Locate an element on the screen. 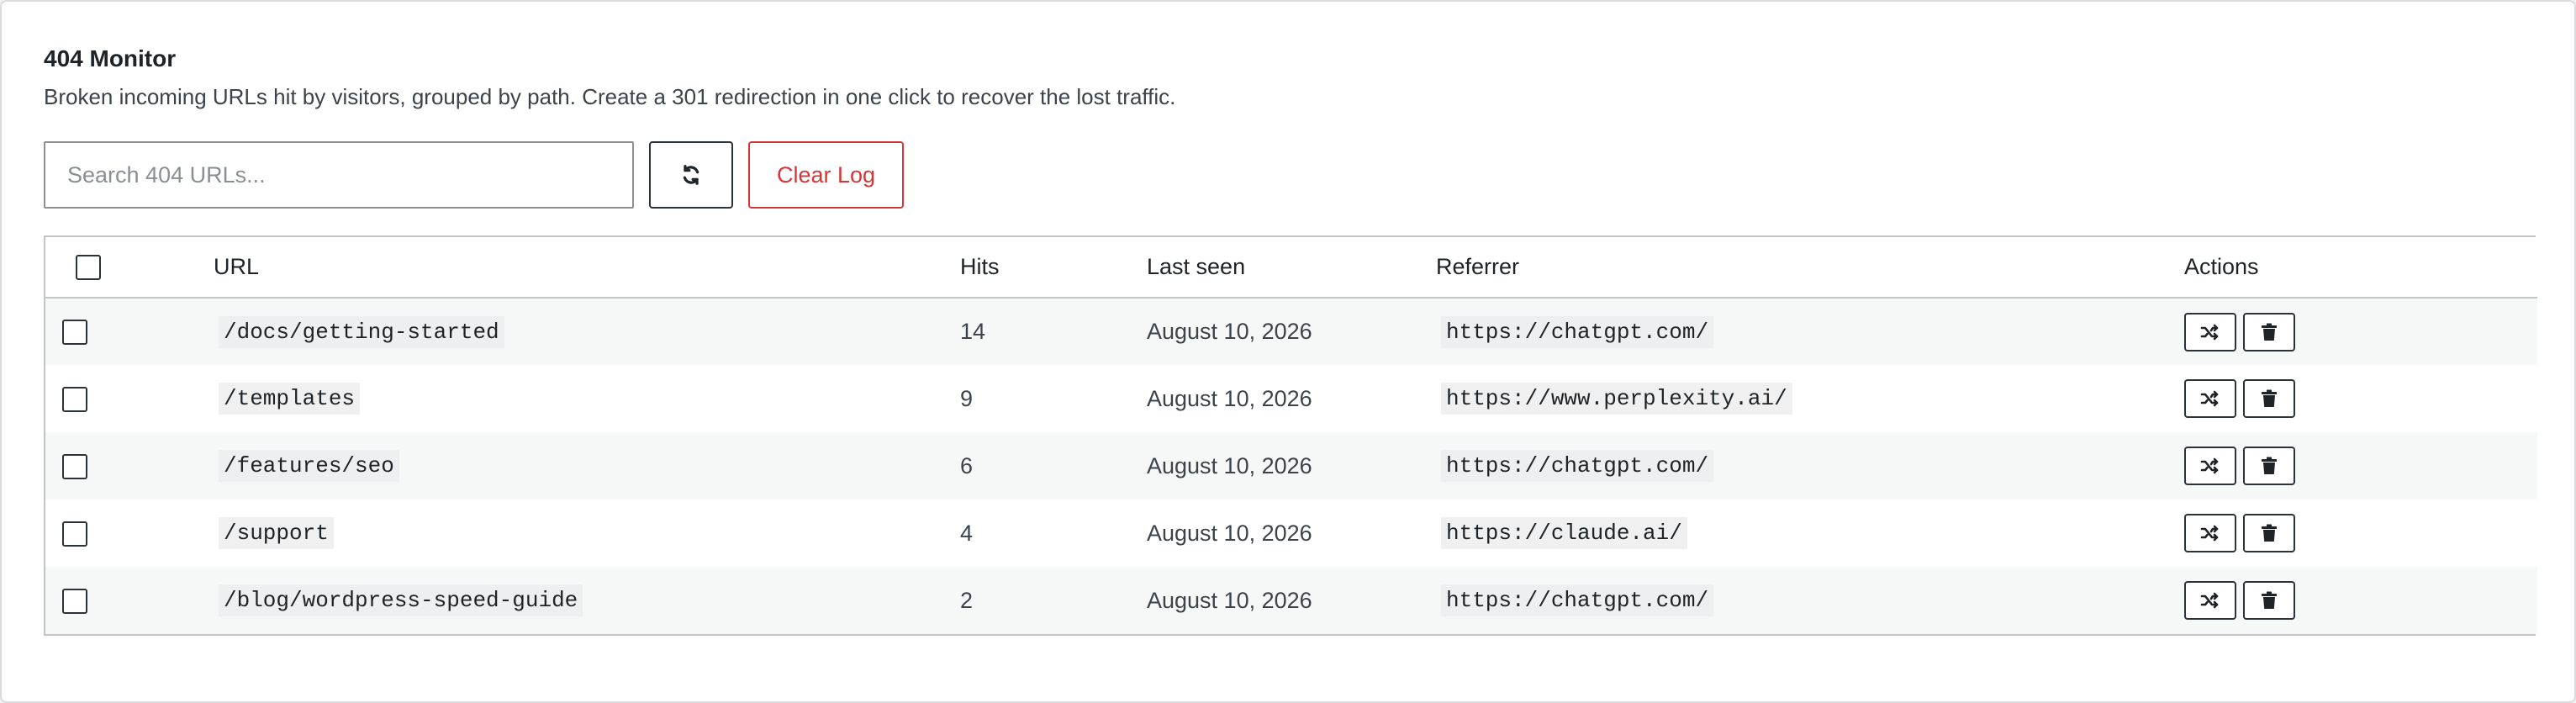  row-url: /docs/getting-started is located at coordinates (362, 332).